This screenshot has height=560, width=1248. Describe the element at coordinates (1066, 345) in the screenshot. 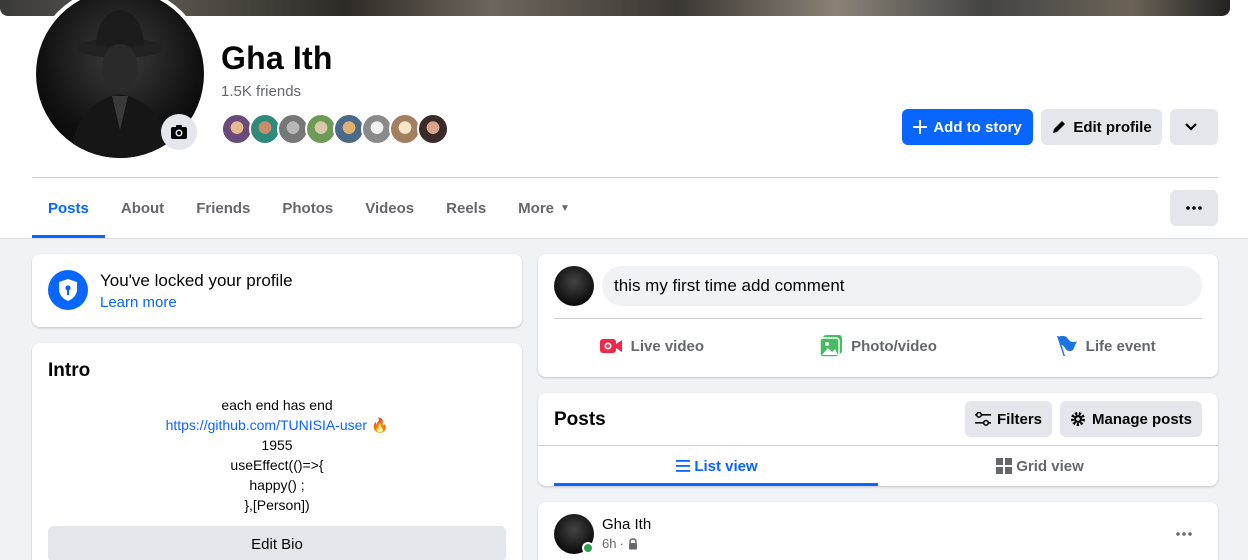

I see `flag-icon` at that location.